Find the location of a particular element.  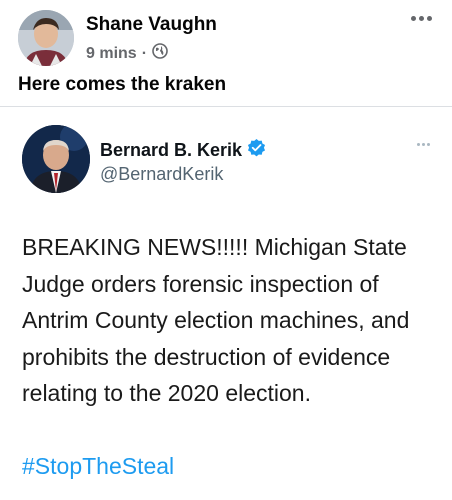

post-meta: 9 mins · is located at coordinates (127, 53).